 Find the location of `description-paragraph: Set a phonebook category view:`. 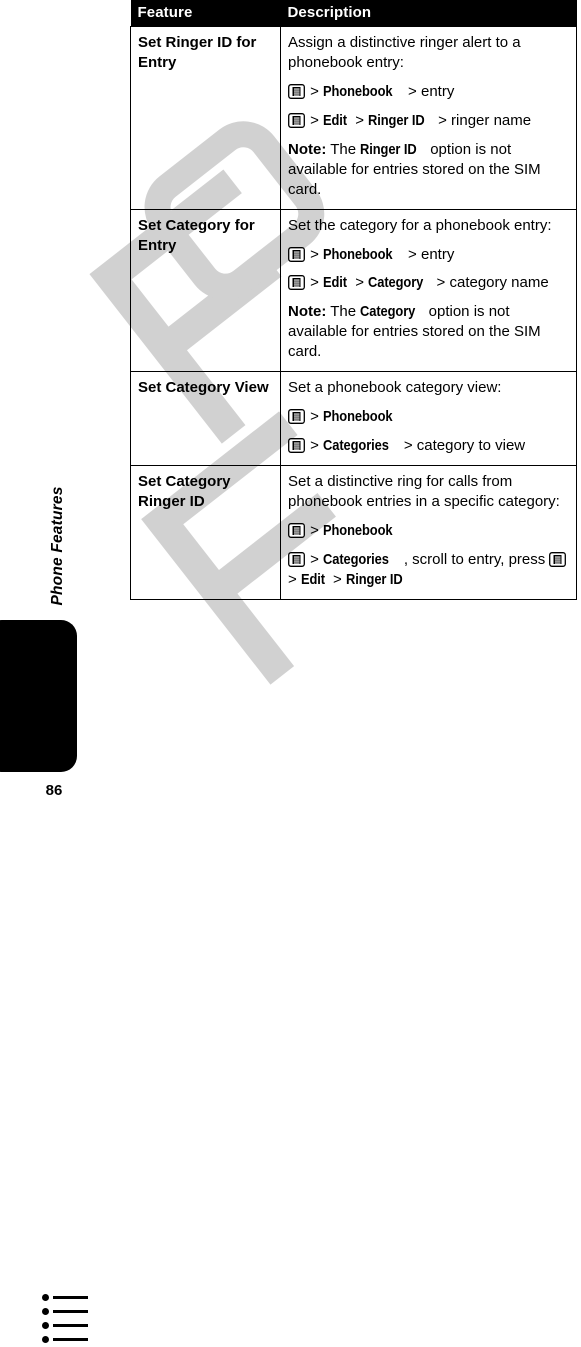

description-paragraph: Set a phonebook category view: is located at coordinates (395, 388).